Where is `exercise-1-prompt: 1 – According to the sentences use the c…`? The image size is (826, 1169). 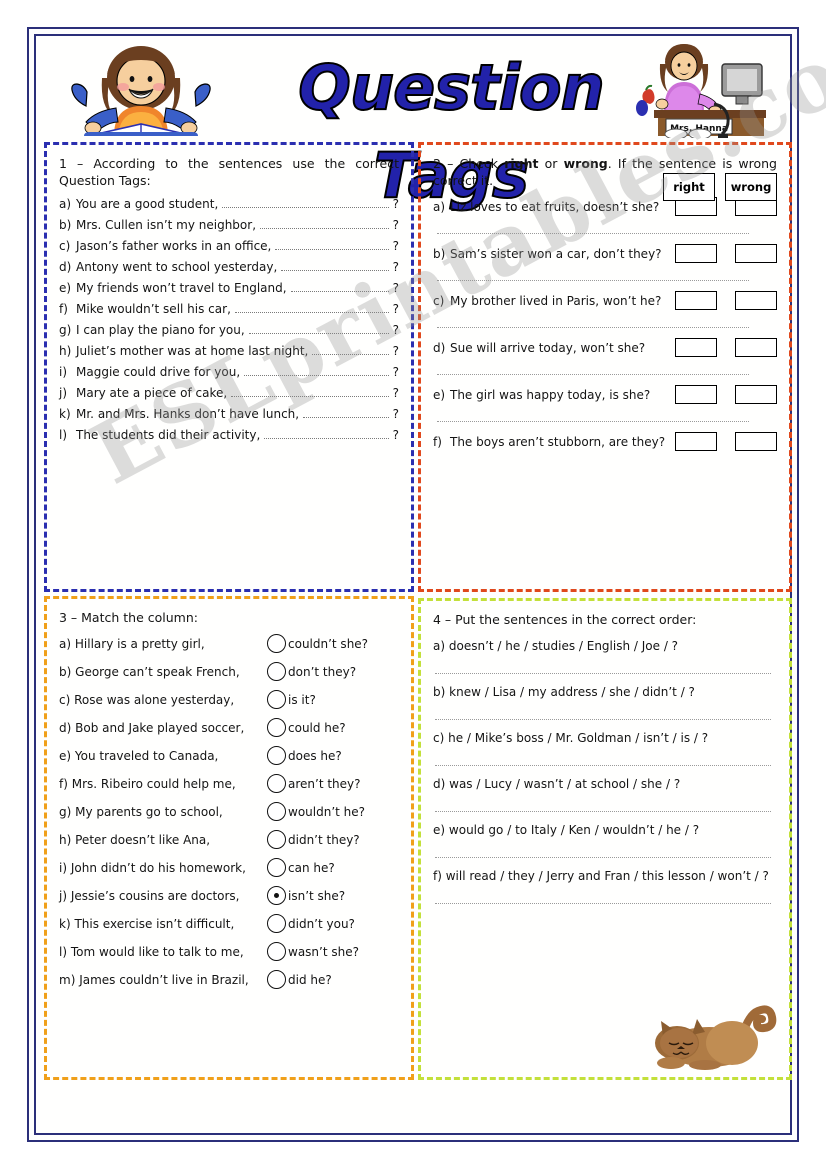 exercise-1-prompt: 1 – According to the sentences use the c… is located at coordinates (229, 172).